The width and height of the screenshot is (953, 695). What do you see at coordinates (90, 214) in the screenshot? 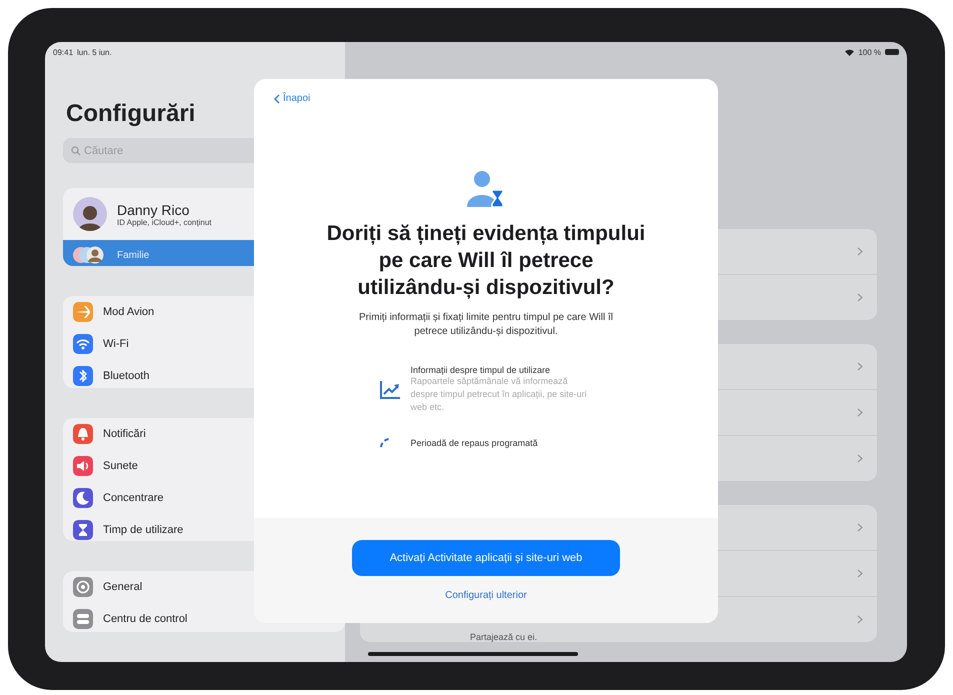
I see `avatar-icon` at bounding box center [90, 214].